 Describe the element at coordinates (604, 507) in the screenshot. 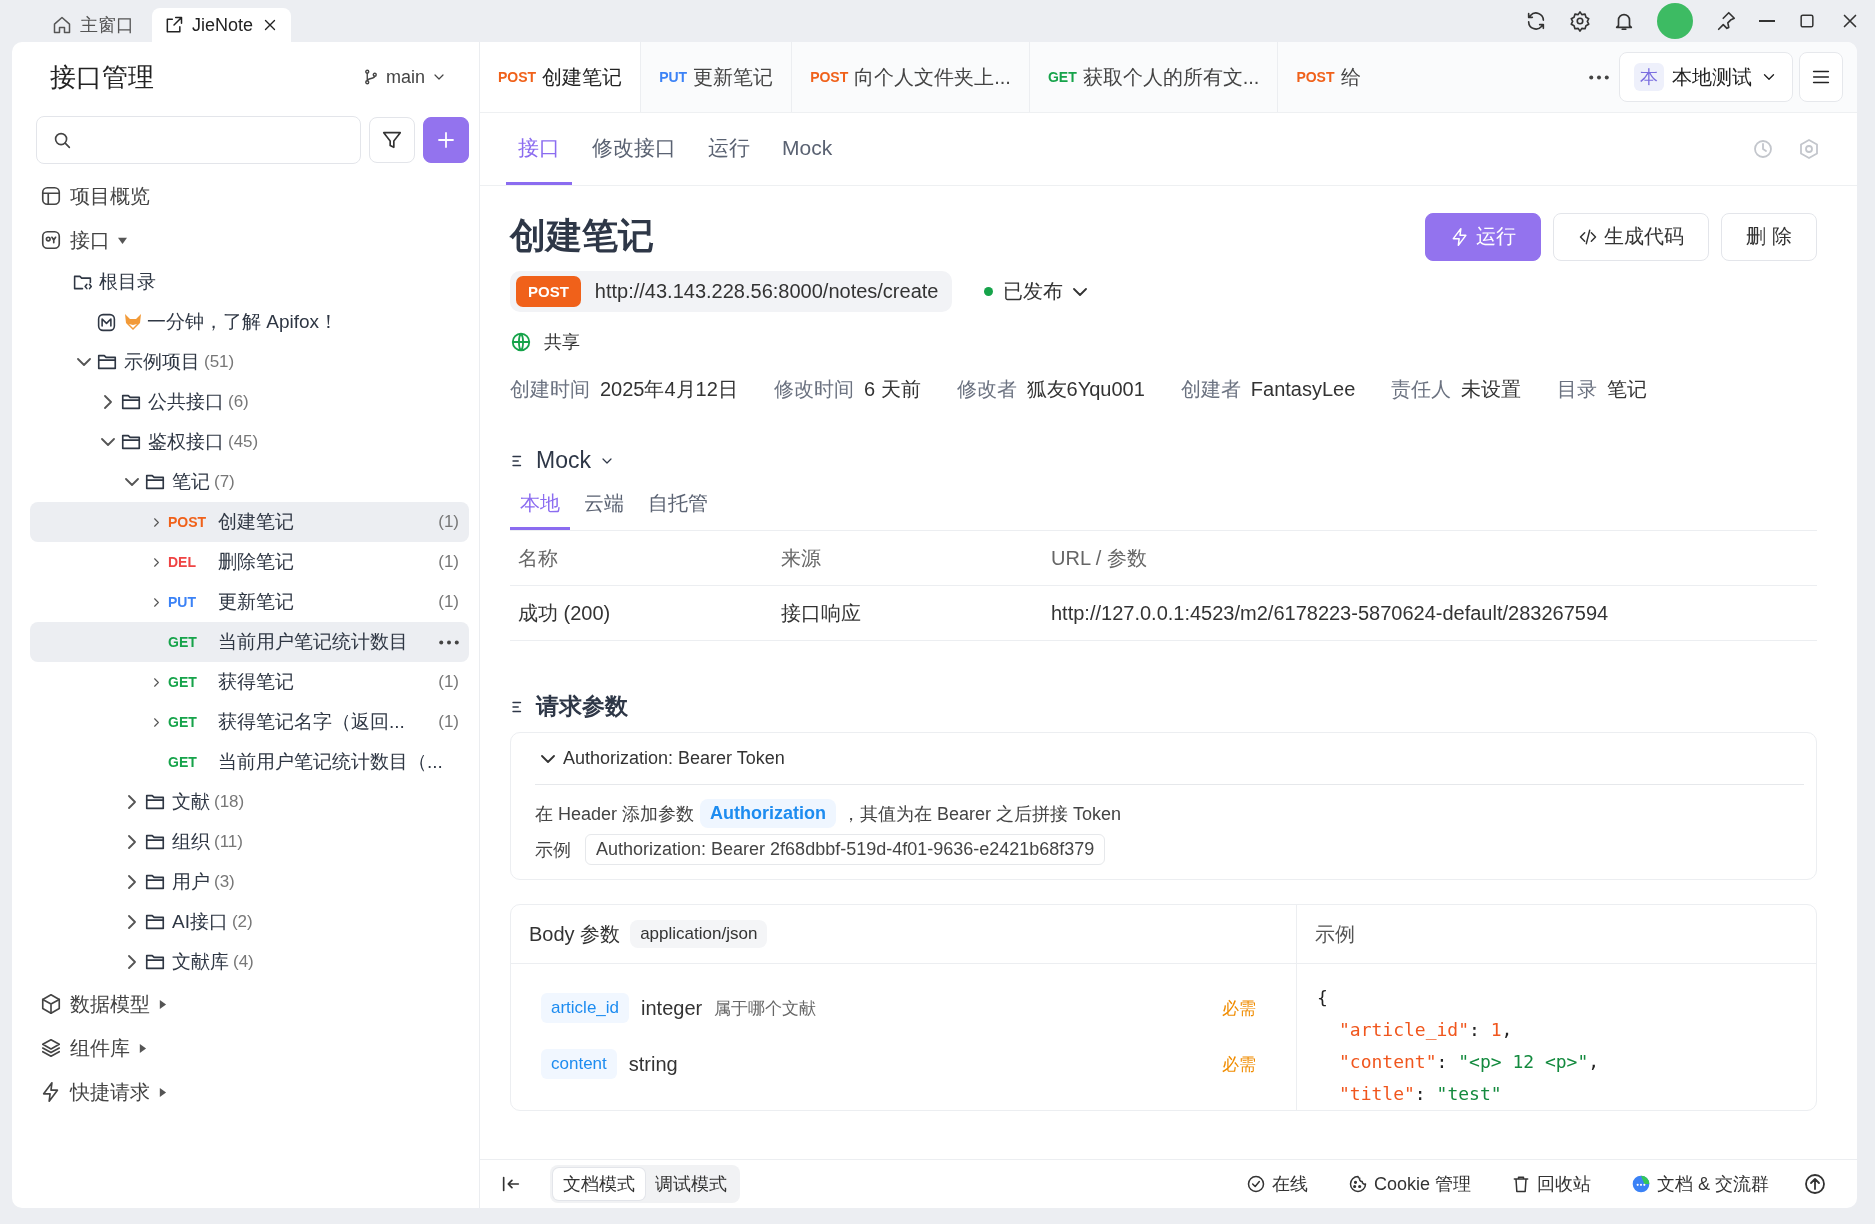

I see `mock-tab: 云端` at that location.